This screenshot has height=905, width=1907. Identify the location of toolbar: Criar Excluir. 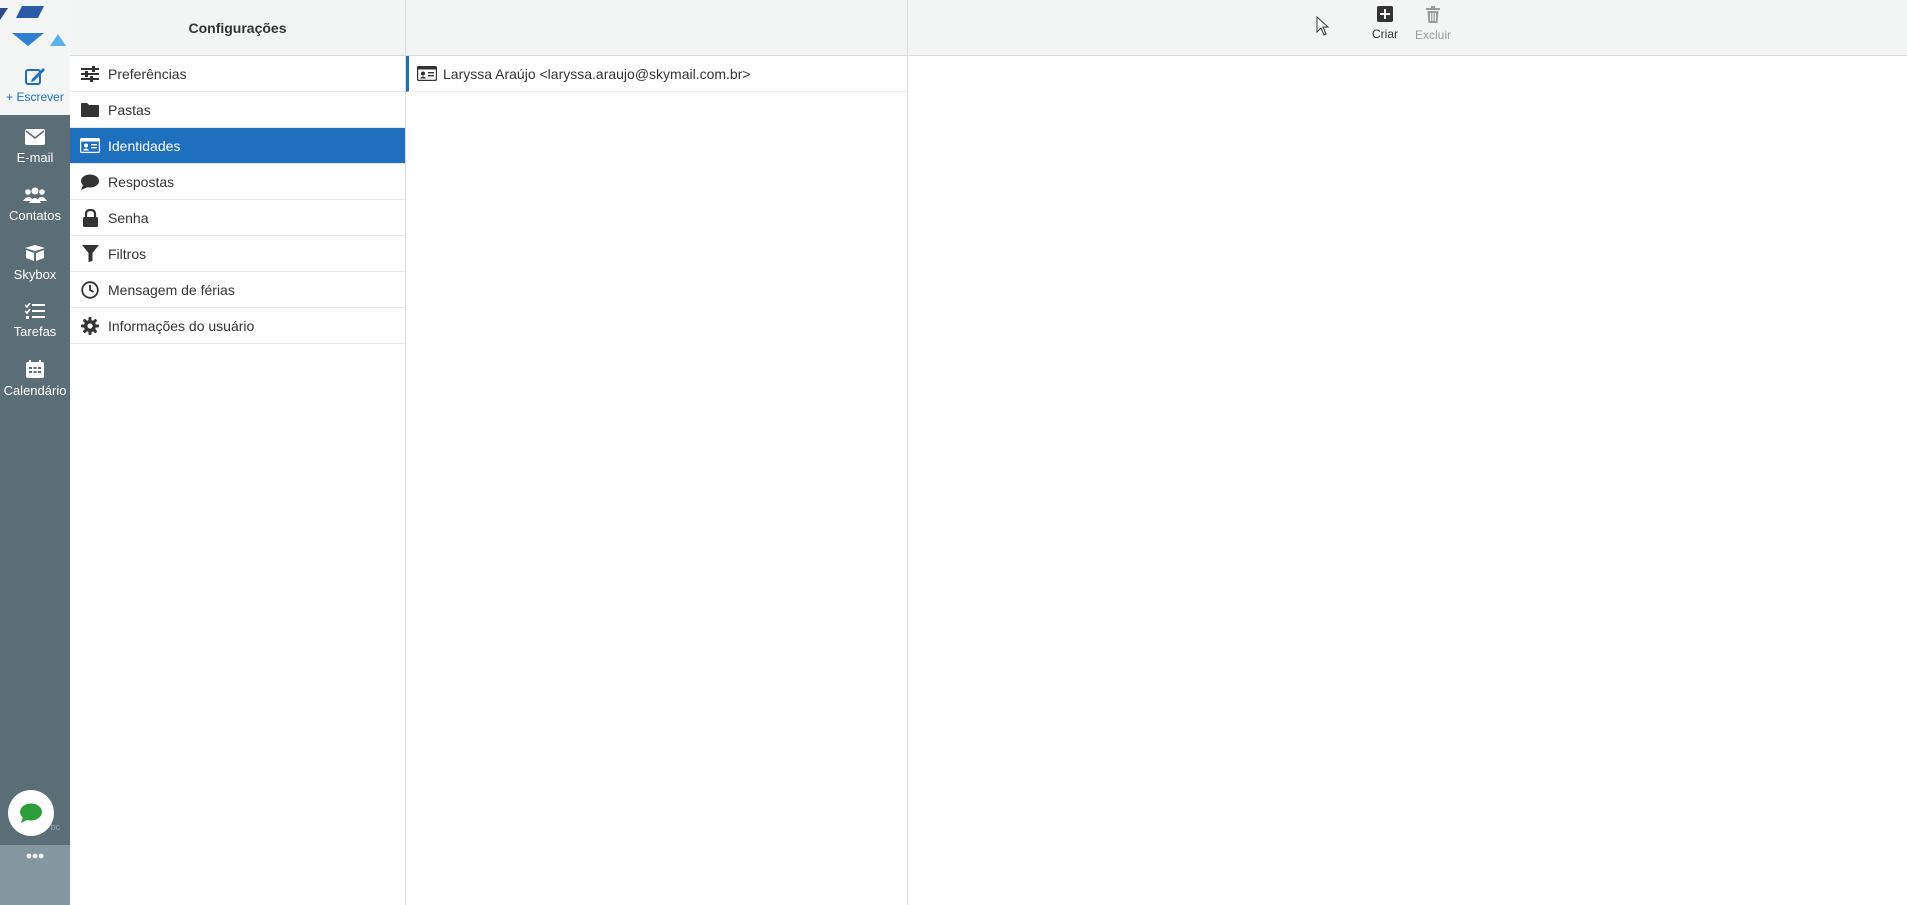
(1407, 28).